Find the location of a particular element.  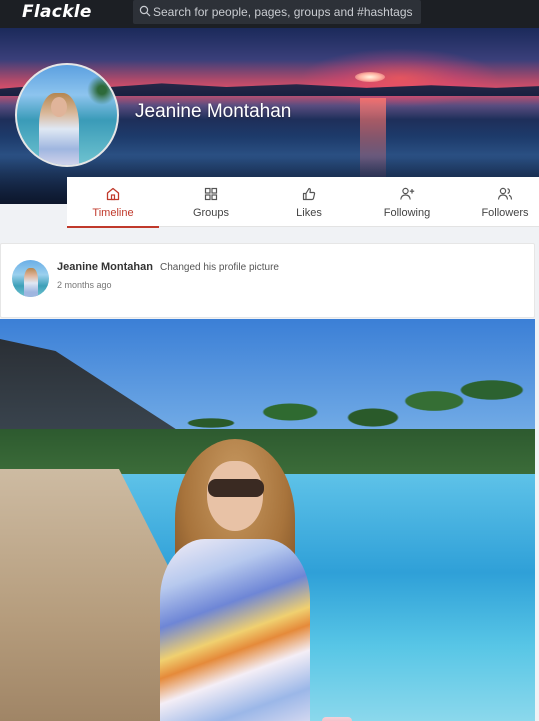

tab-timeline-label: Timeline is located at coordinates (113, 213).